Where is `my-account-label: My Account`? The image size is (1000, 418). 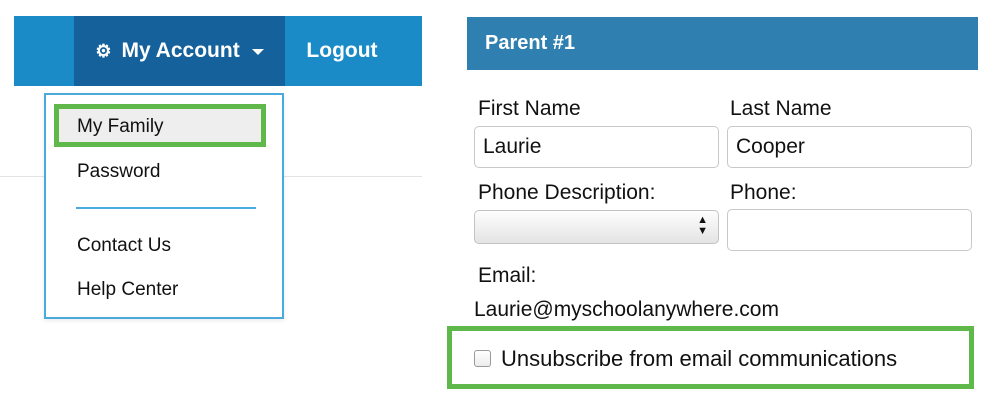 my-account-label: My Account is located at coordinates (180, 50).